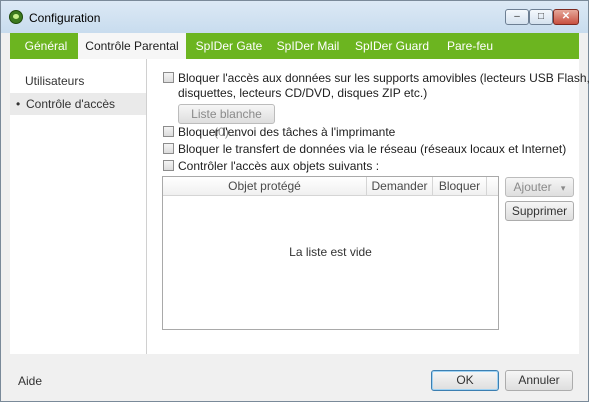 The image size is (589, 402). I want to click on ok-button: OK, so click(465, 380).